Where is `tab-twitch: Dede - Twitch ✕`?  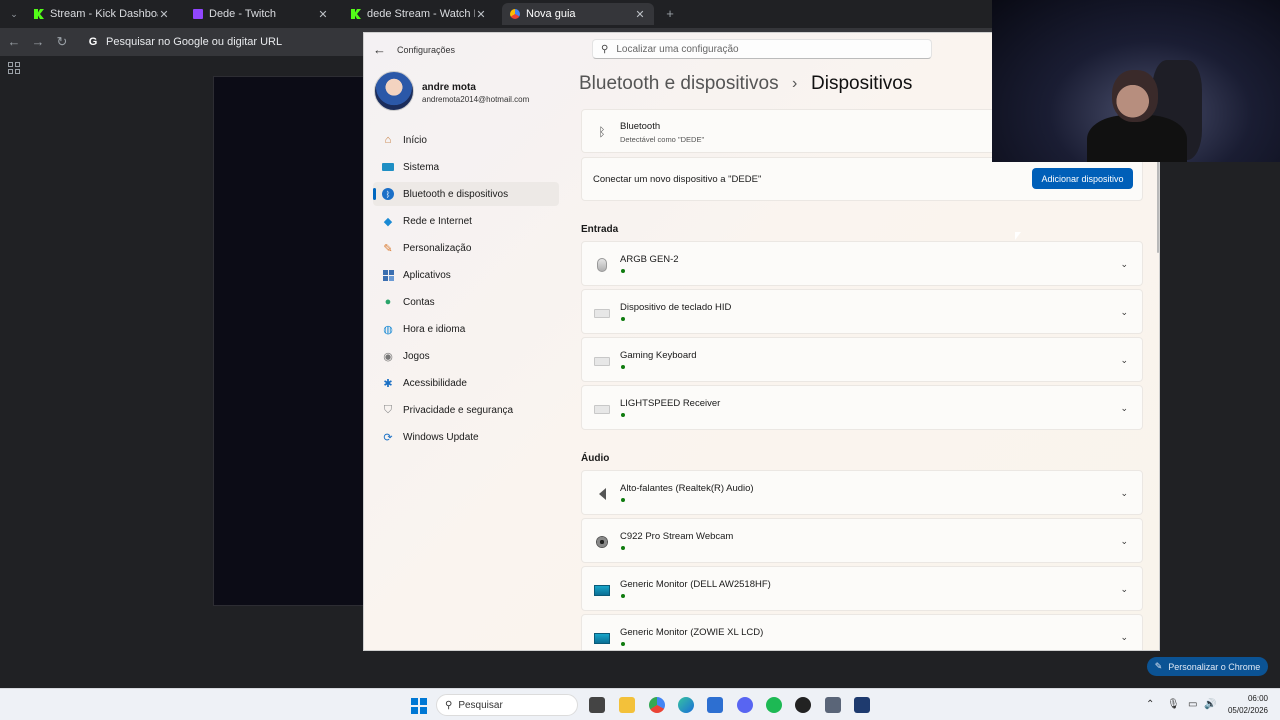
tab-twitch: Dede - Twitch ✕ is located at coordinates (261, 14).